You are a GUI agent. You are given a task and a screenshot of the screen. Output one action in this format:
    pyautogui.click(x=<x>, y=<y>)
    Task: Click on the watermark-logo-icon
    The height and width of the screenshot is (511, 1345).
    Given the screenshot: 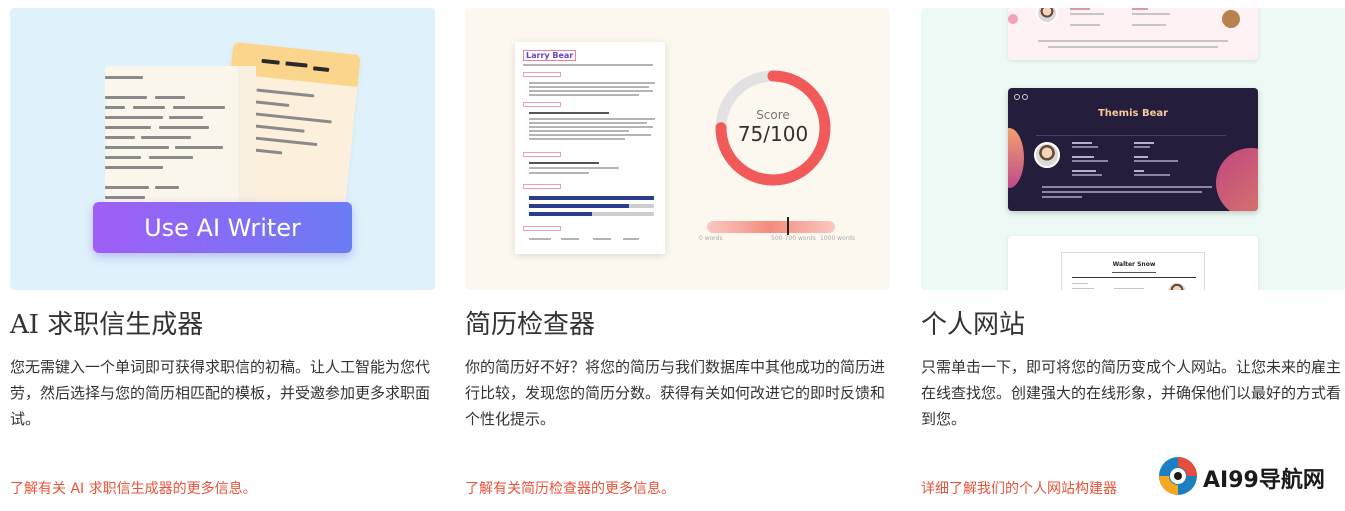 What is the action you would take?
    pyautogui.click(x=1178, y=476)
    